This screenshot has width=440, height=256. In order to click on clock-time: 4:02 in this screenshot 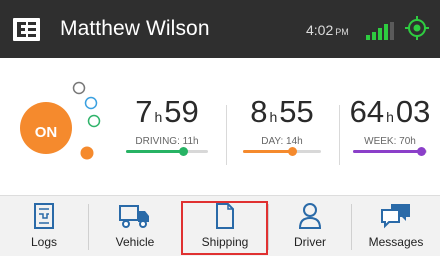, I will do `click(320, 30)`.